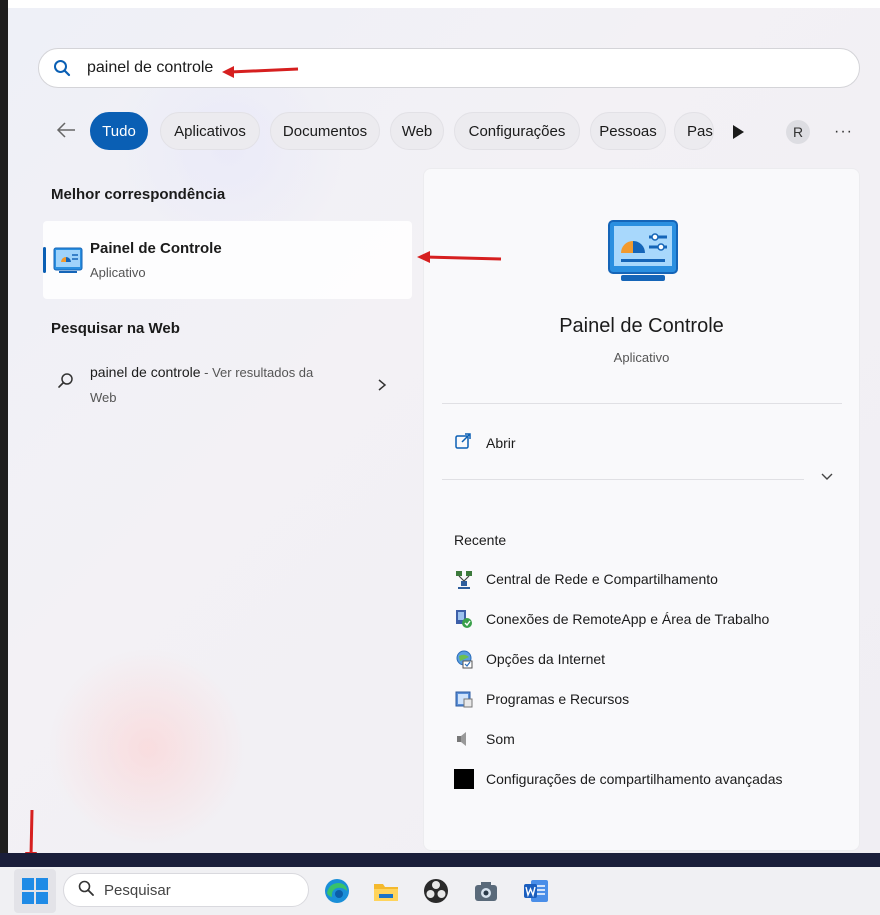 The image size is (880, 915). I want to click on web-search-hint: - Ver resultados da, so click(257, 372).